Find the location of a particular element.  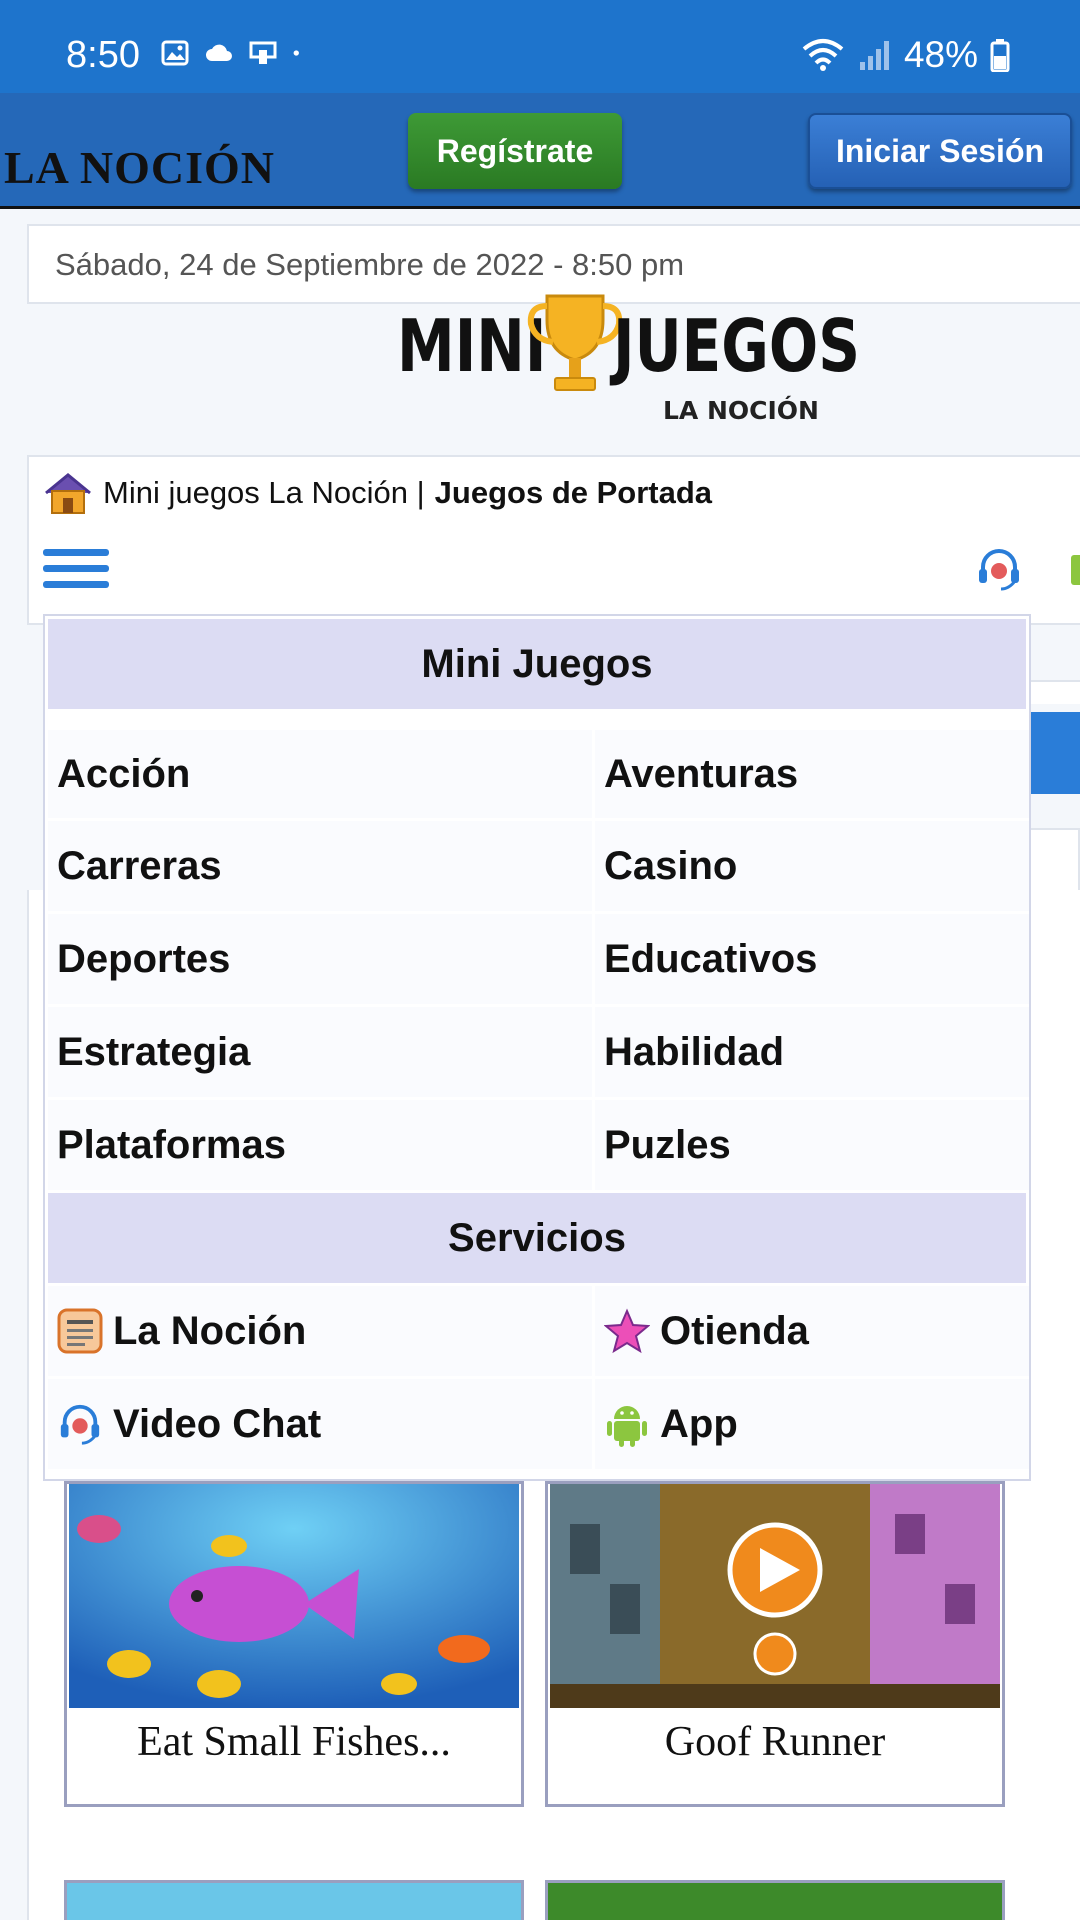

menu-item-plataformas: Plataformas is located at coordinates (320, 1145).